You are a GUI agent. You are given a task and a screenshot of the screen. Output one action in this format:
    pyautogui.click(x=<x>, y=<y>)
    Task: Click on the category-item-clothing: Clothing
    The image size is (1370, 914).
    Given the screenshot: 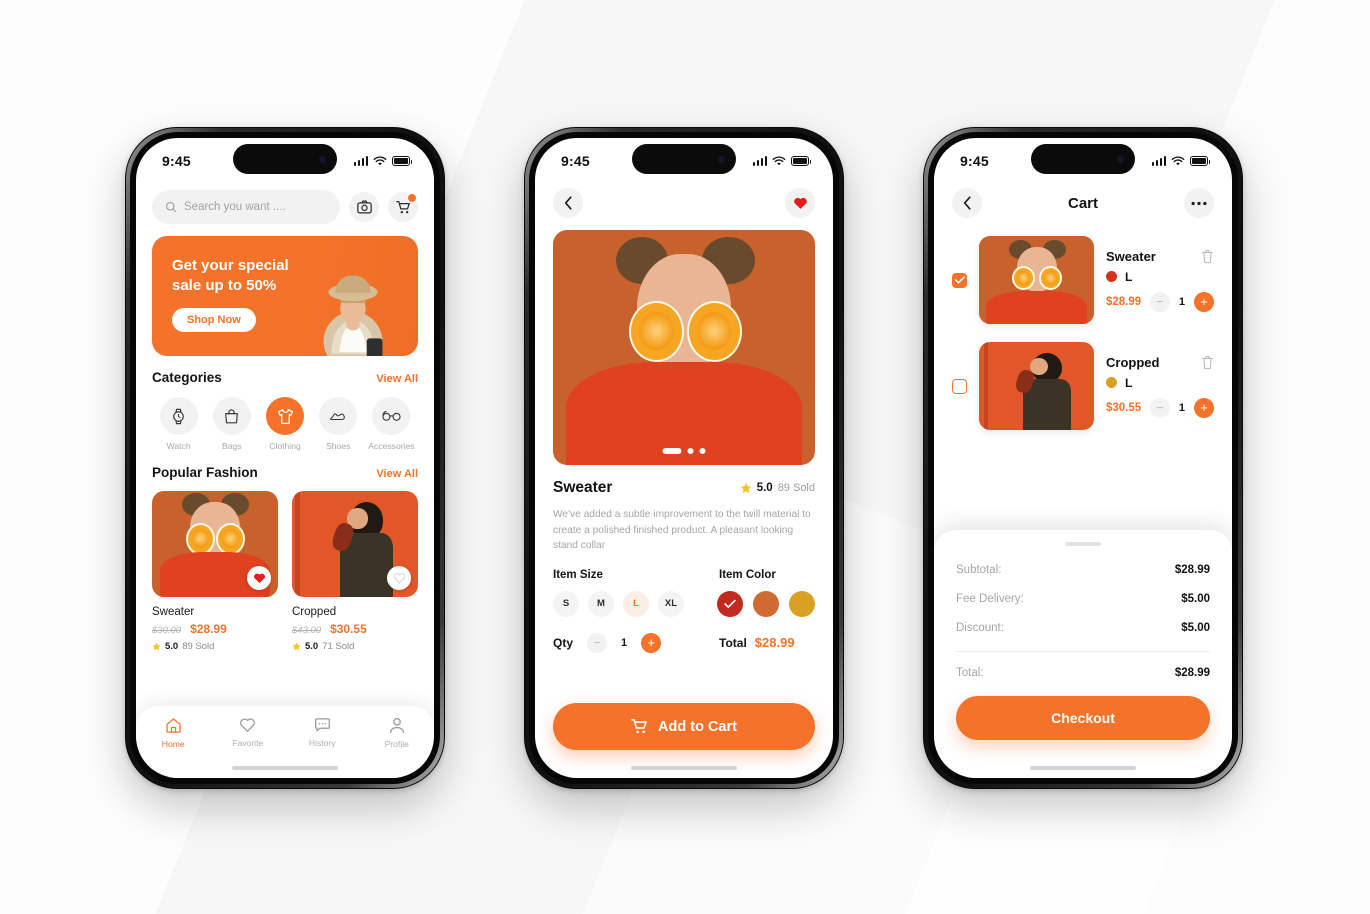 What is the action you would take?
    pyautogui.click(x=284, y=424)
    